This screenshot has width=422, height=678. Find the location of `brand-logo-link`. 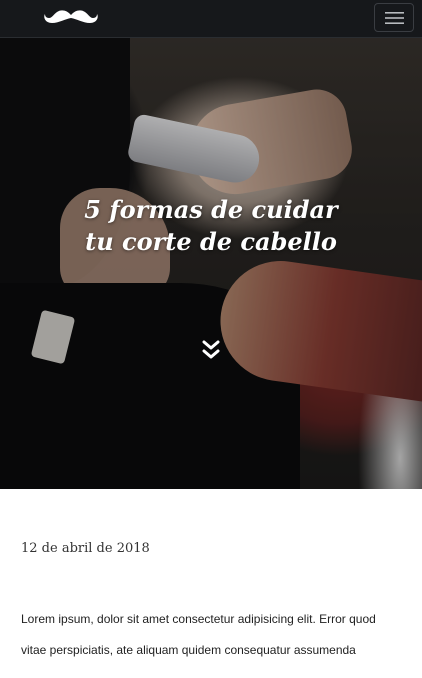

brand-logo-link is located at coordinates (71, 17).